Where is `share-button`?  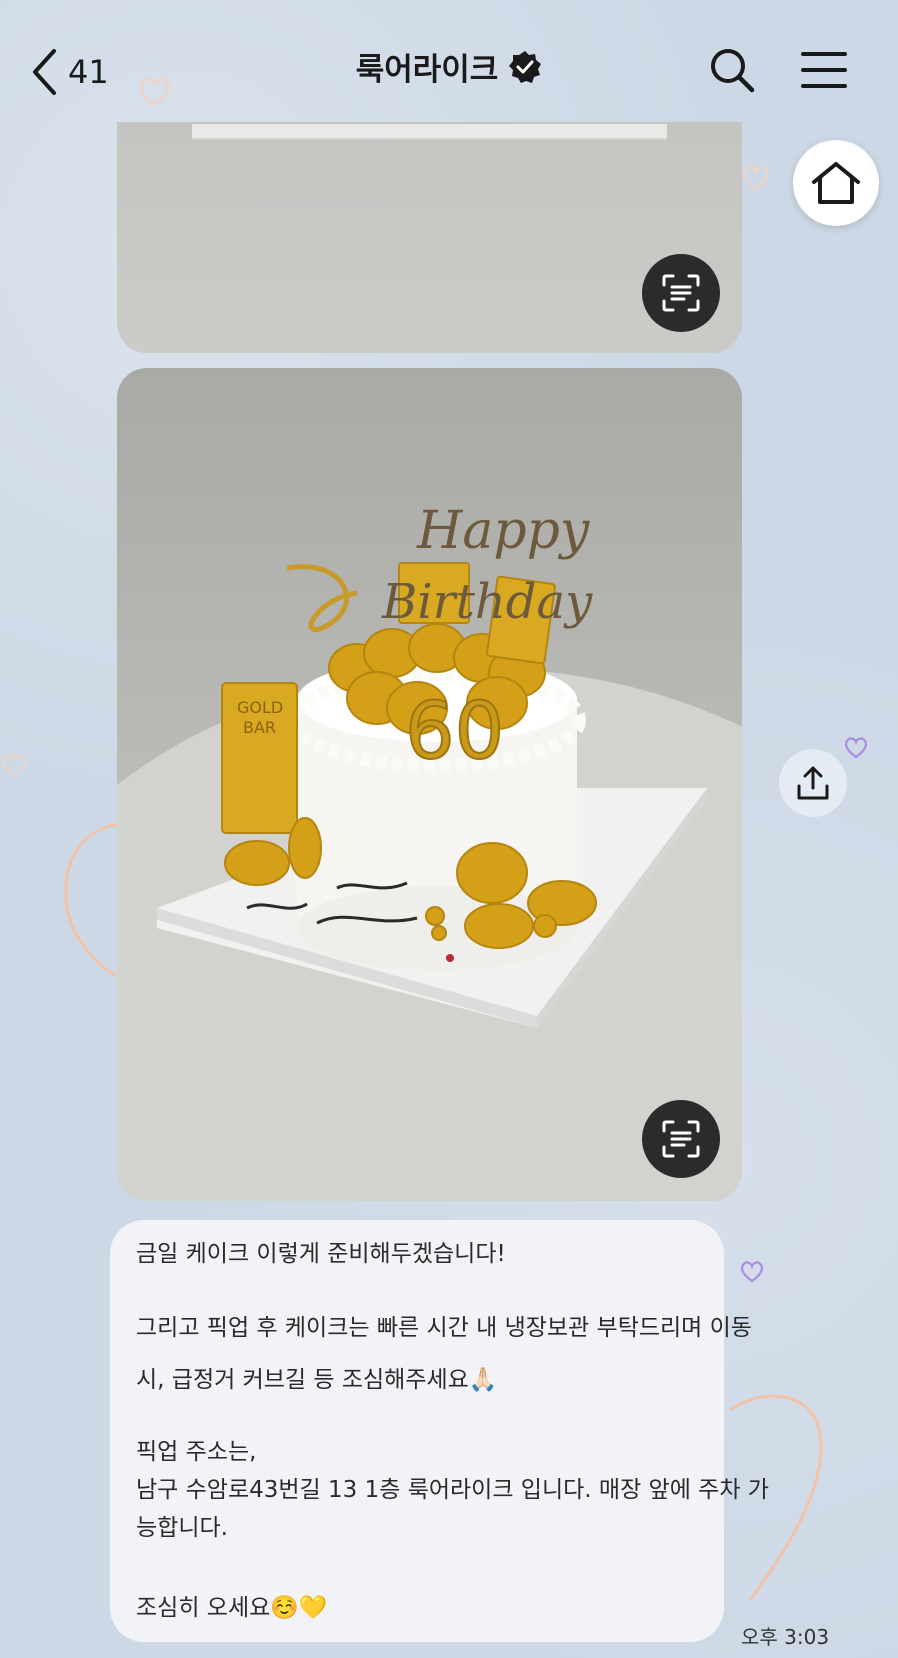 share-button is located at coordinates (813, 783).